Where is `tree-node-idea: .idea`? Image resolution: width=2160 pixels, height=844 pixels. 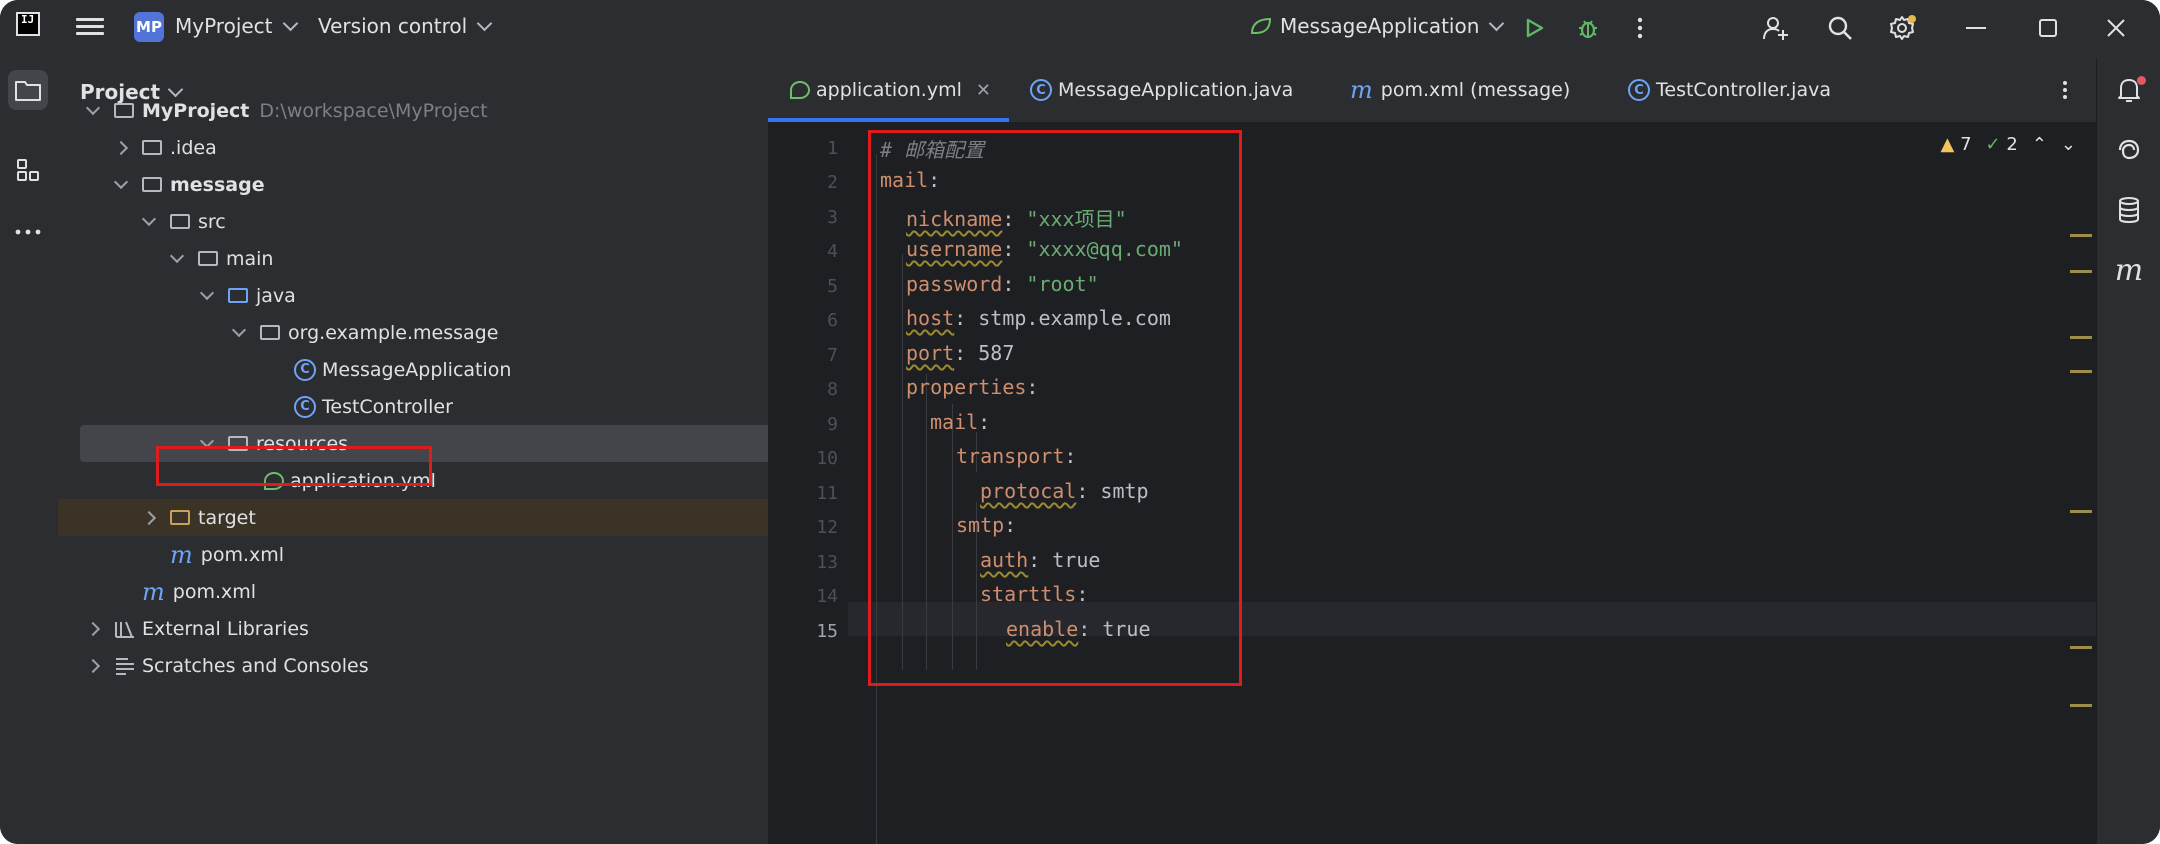
tree-node-idea: .idea is located at coordinates (442, 147).